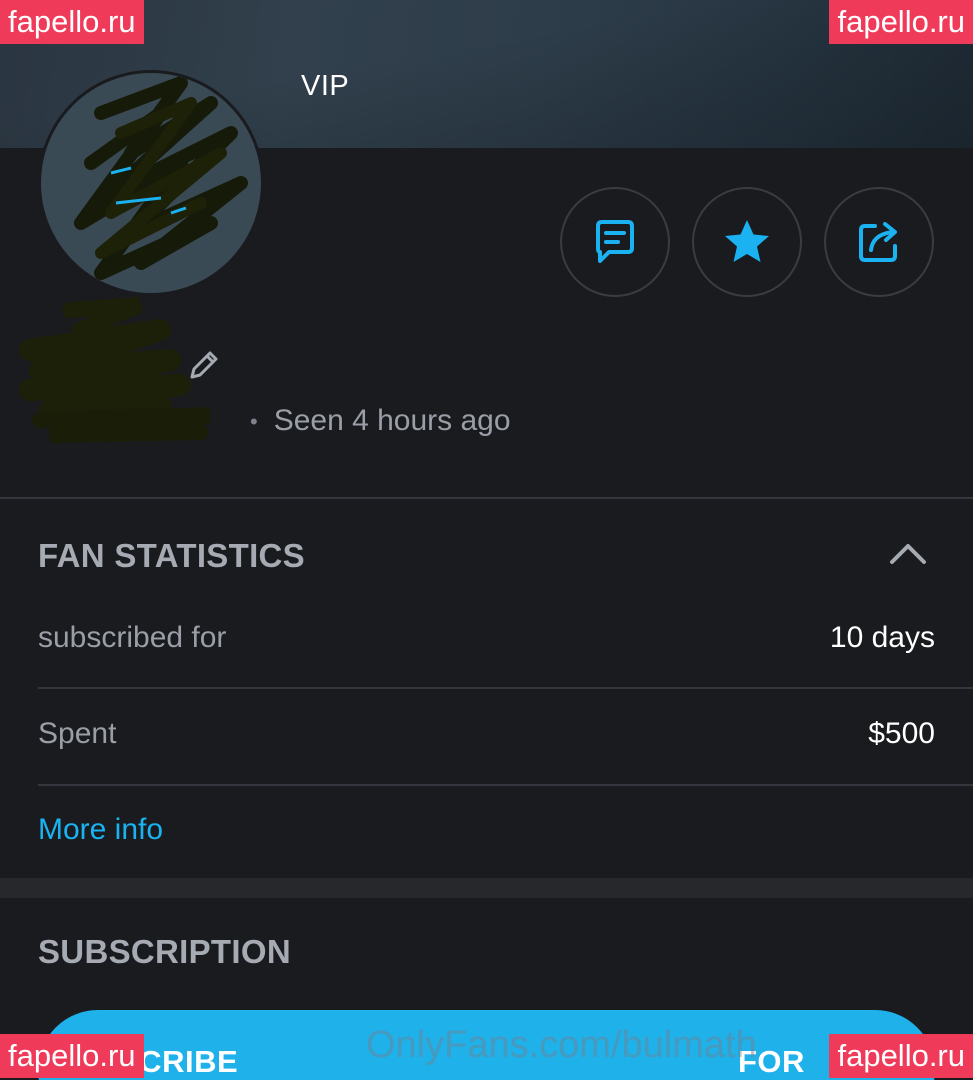 The image size is (973, 1080). What do you see at coordinates (908, 553) in the screenshot?
I see `chevron-up-icon` at bounding box center [908, 553].